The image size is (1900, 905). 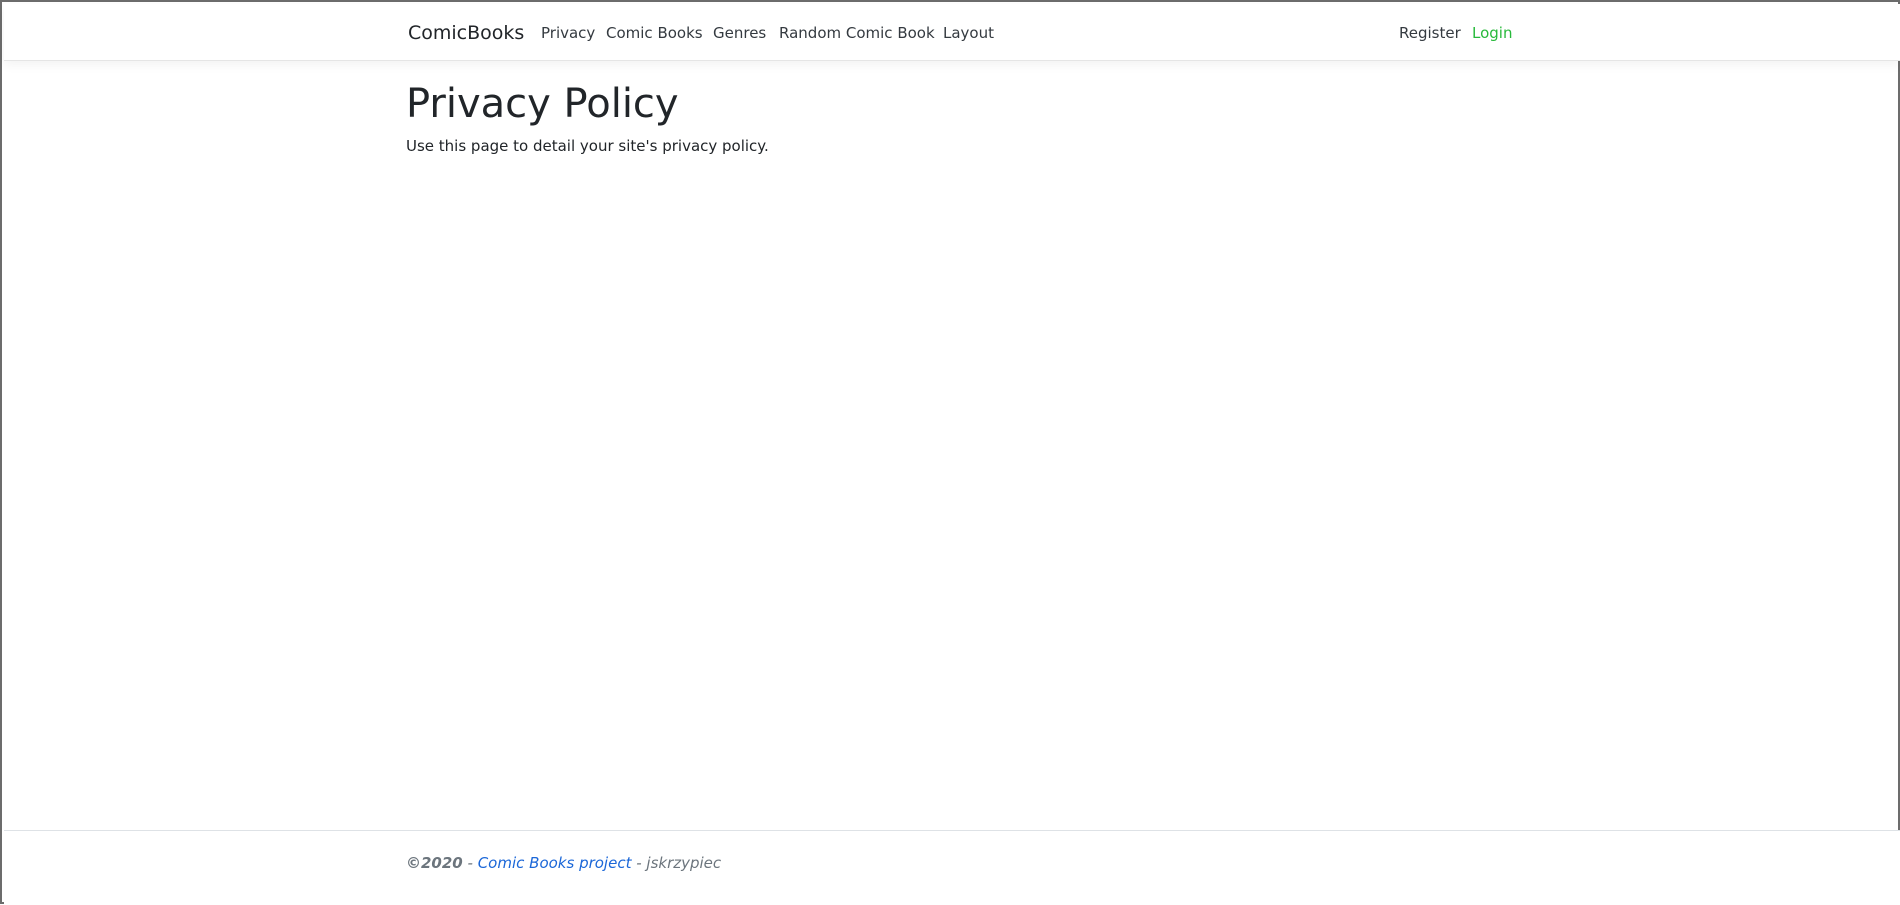 What do you see at coordinates (684, 863) in the screenshot?
I see `footer-author: jskrzypiec` at bounding box center [684, 863].